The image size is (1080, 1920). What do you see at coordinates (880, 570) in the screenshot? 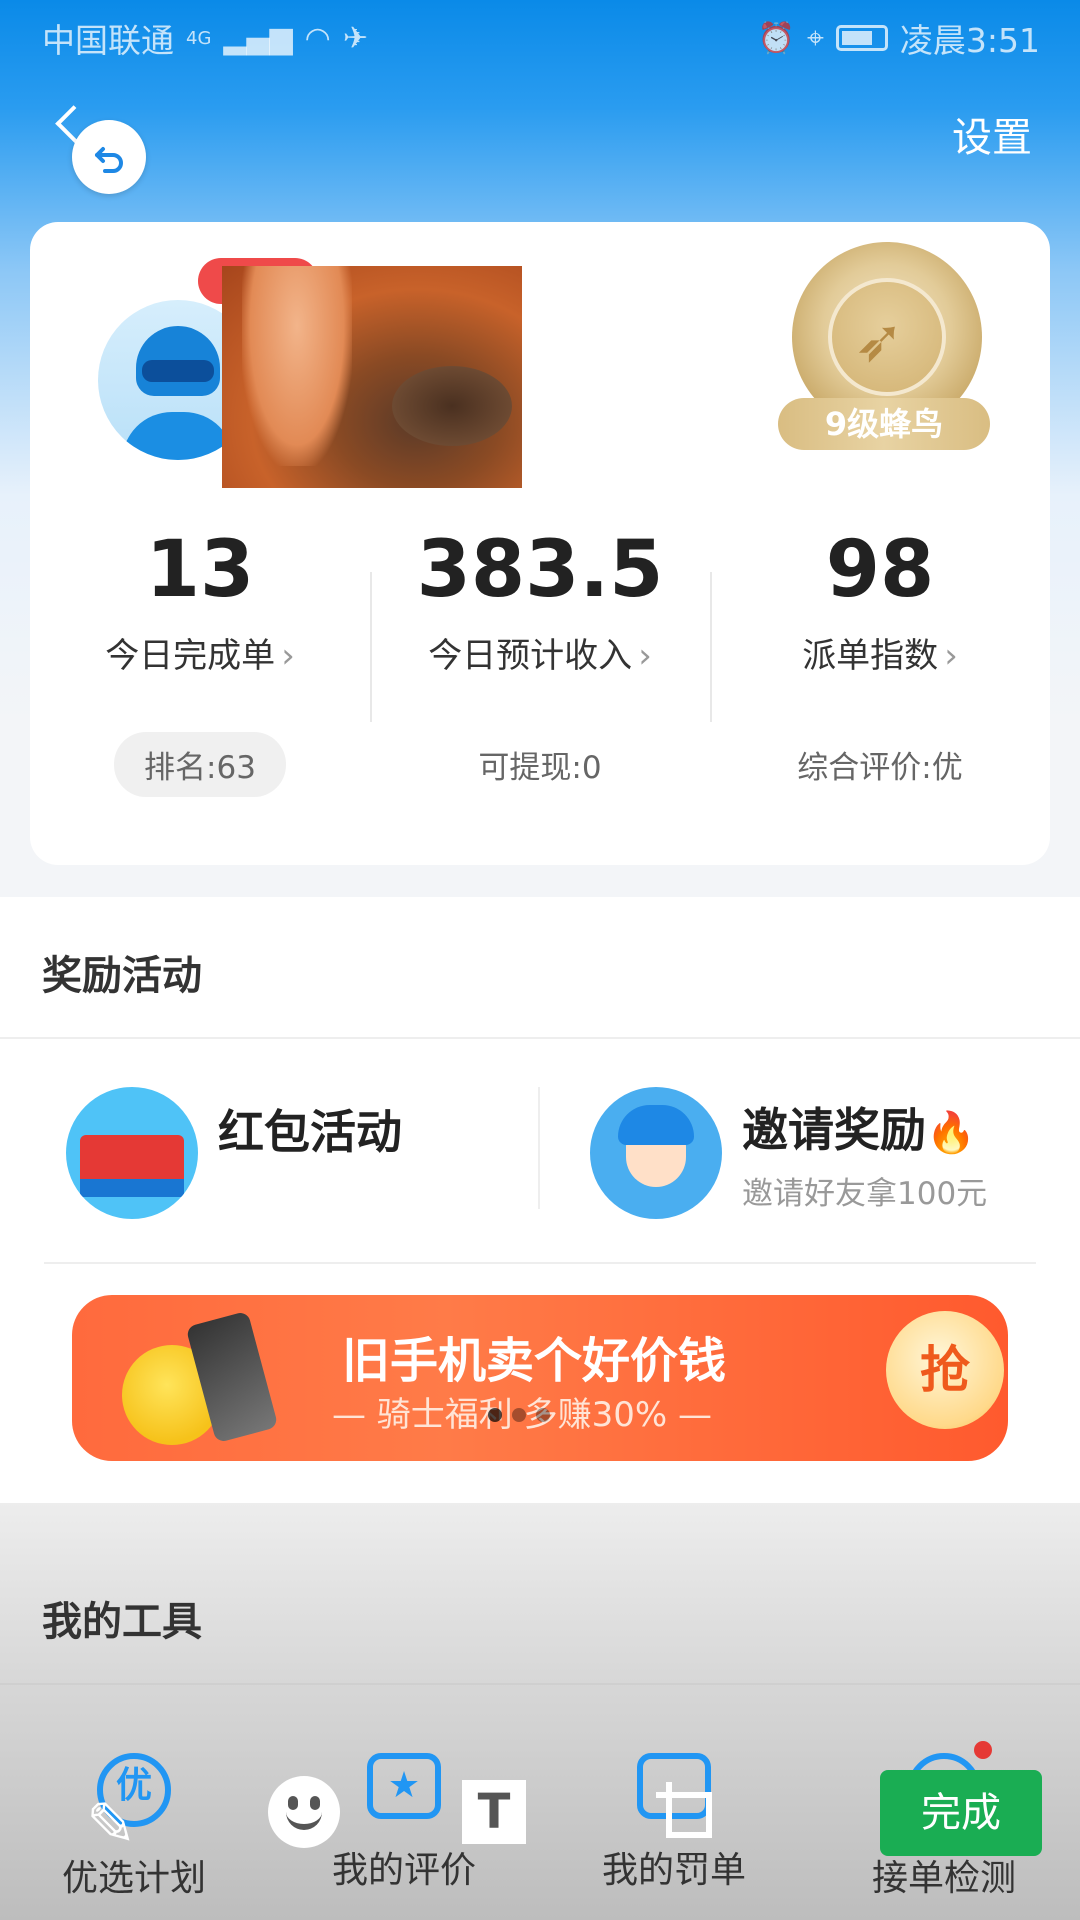
I see `stat-value: 98` at bounding box center [880, 570].